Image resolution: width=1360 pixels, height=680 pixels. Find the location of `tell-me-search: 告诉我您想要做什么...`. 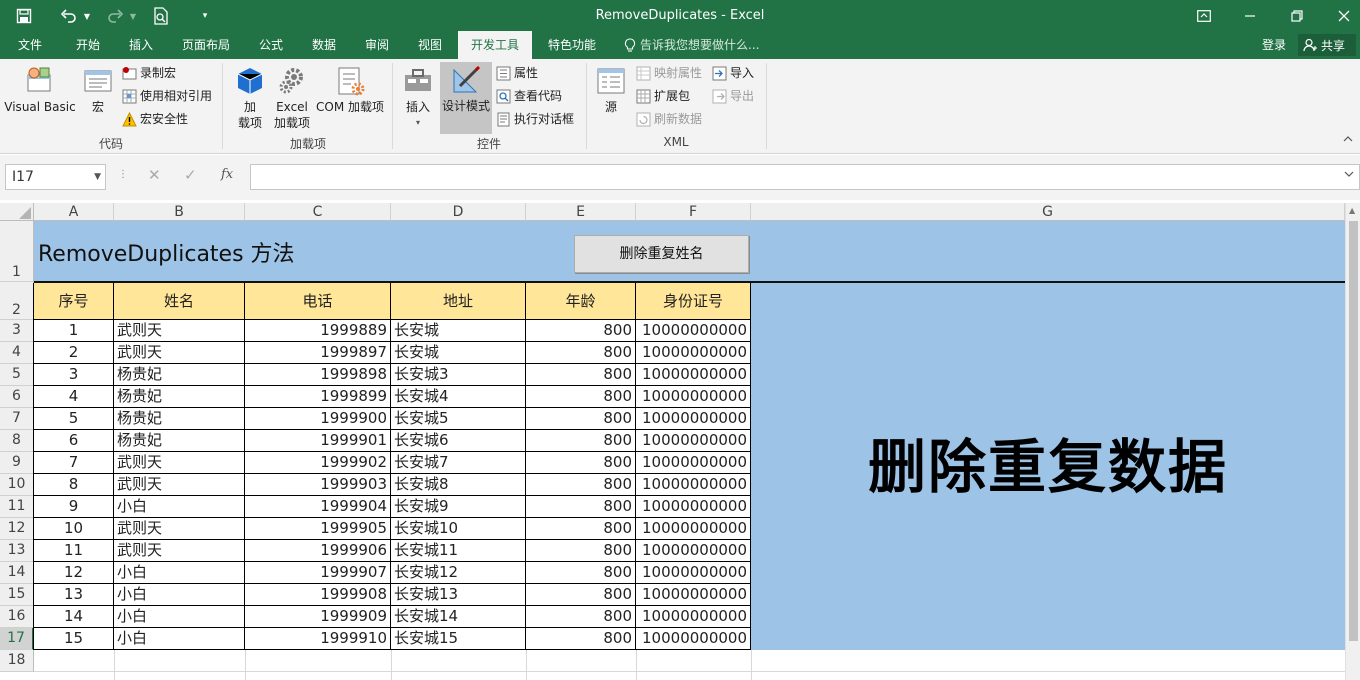

tell-me-search: 告诉我您想要做什么... is located at coordinates (699, 45).